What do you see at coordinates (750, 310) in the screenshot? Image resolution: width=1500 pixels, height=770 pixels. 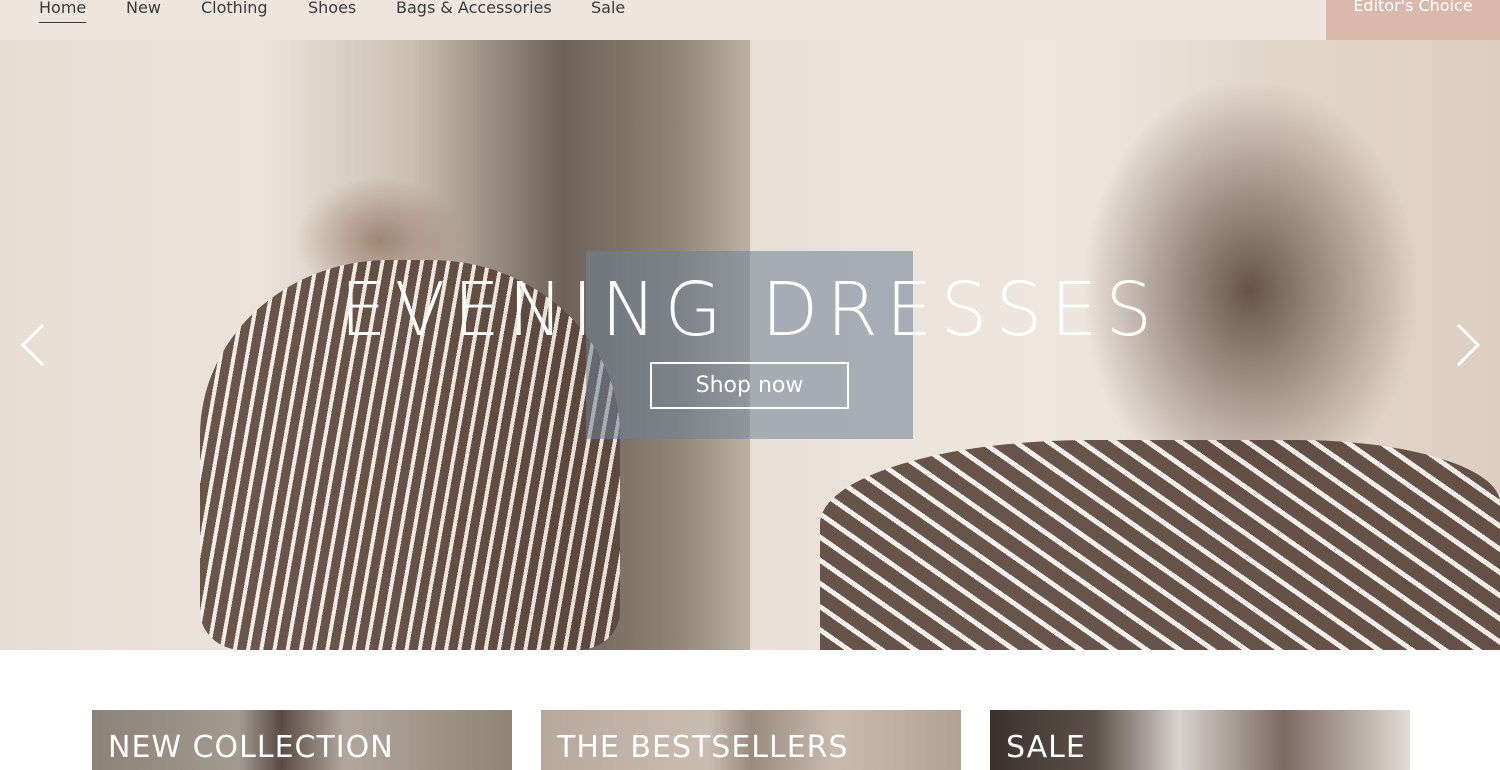 I see `hero-title: EVENING DRESSES` at bounding box center [750, 310].